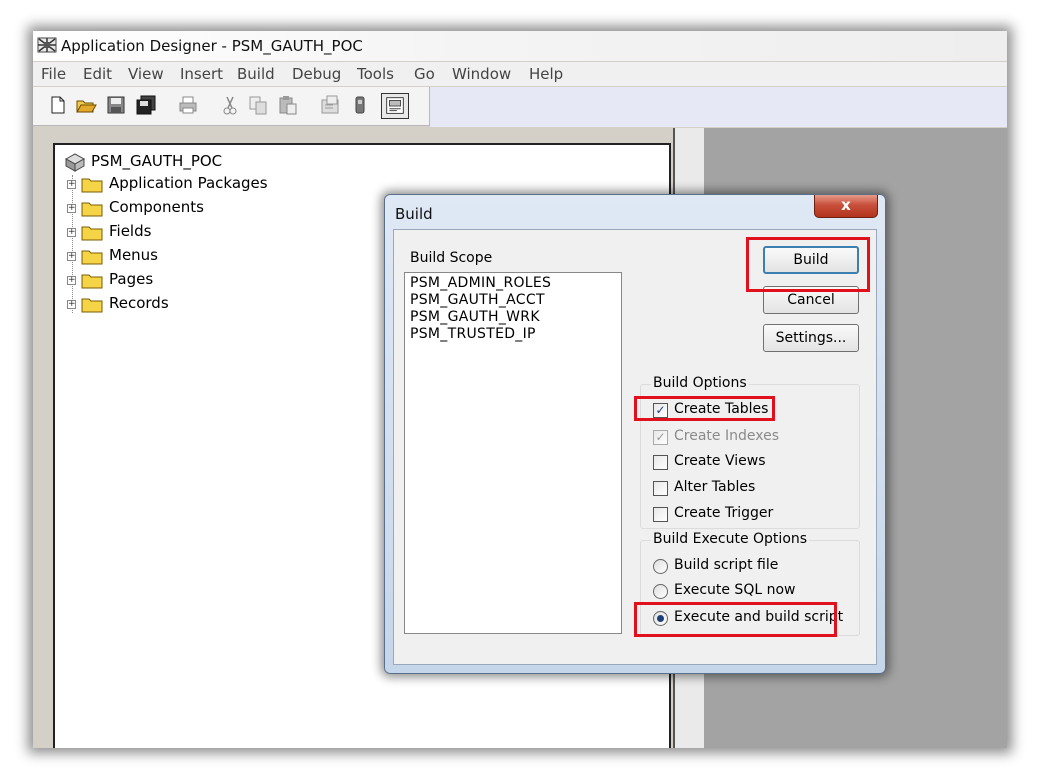 Image resolution: width=1039 pixels, height=779 pixels. I want to click on menu-tools: Tools, so click(375, 74).